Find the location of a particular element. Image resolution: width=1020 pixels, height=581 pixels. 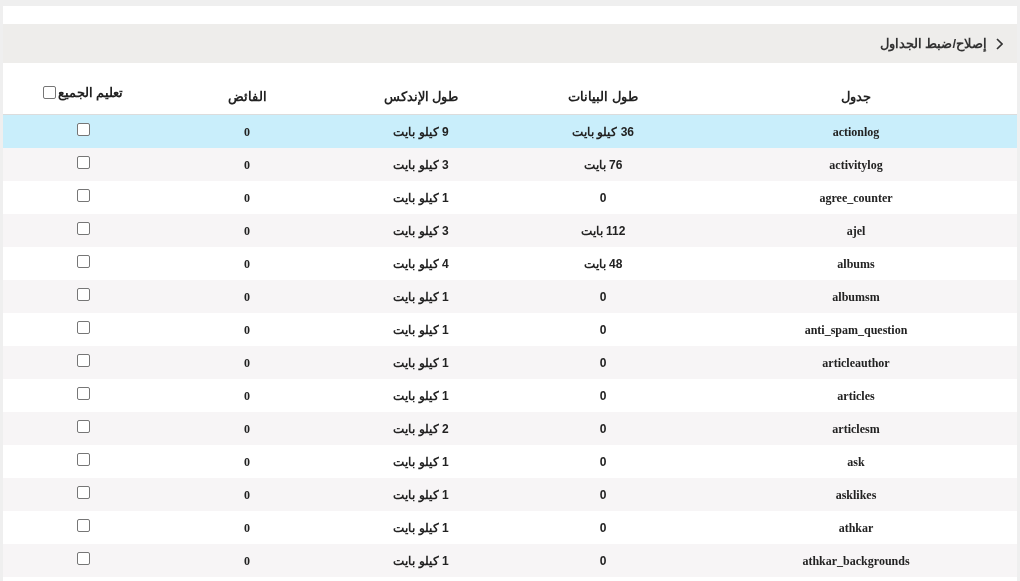

column-header: جدول is located at coordinates (856, 96).